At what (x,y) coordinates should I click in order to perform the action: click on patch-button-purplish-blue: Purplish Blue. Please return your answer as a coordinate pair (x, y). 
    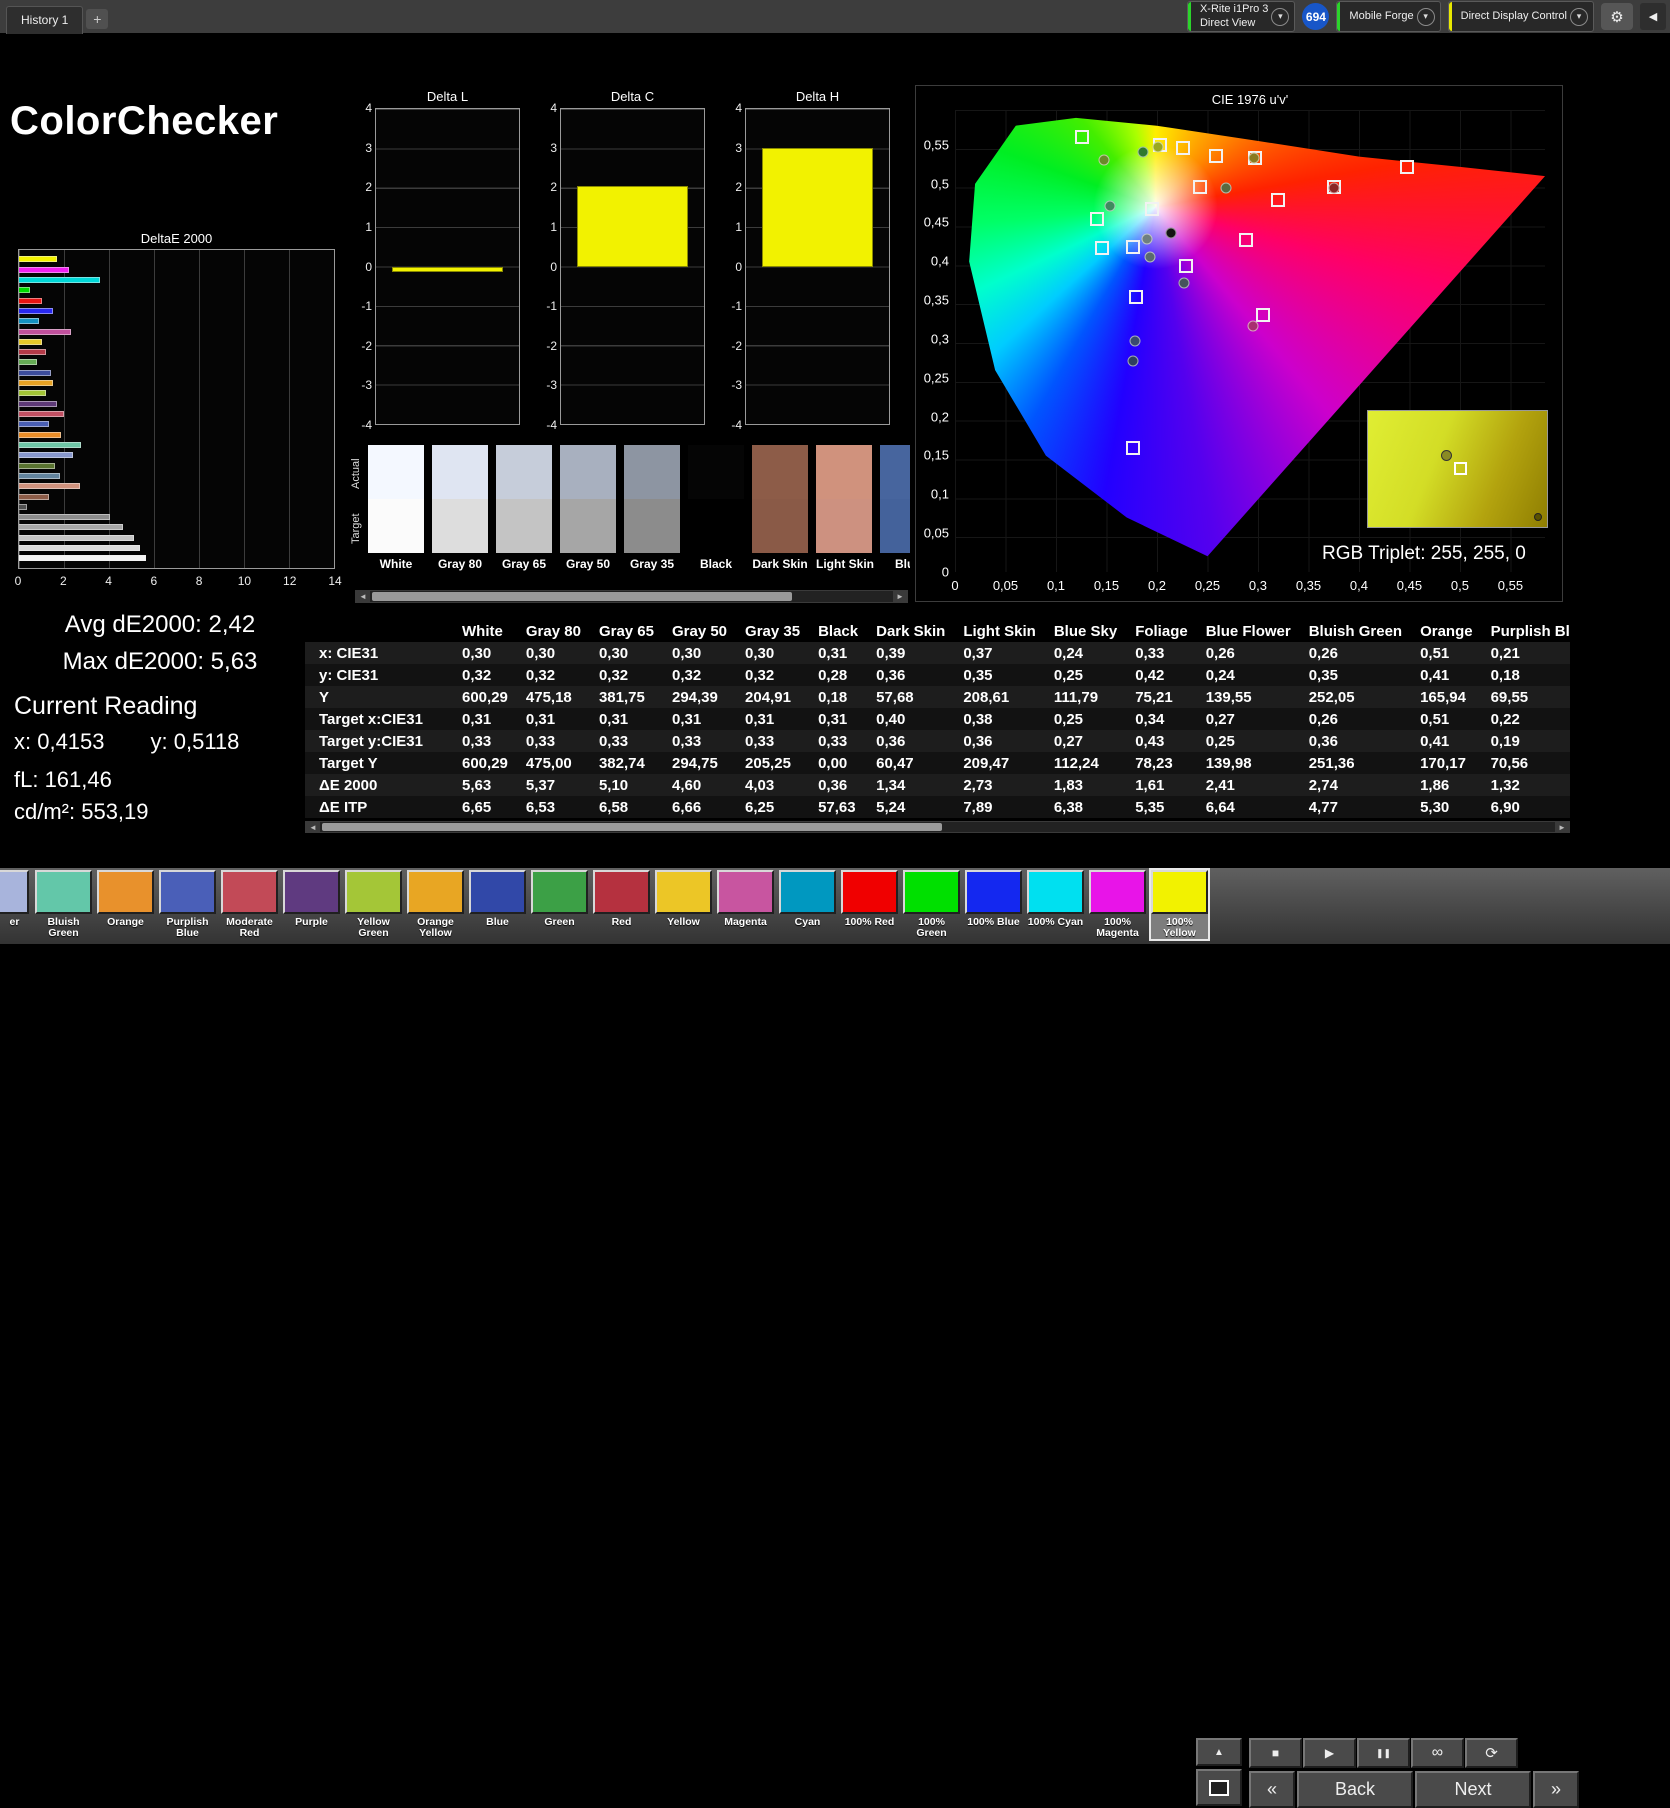
    Looking at the image, I should click on (187, 904).